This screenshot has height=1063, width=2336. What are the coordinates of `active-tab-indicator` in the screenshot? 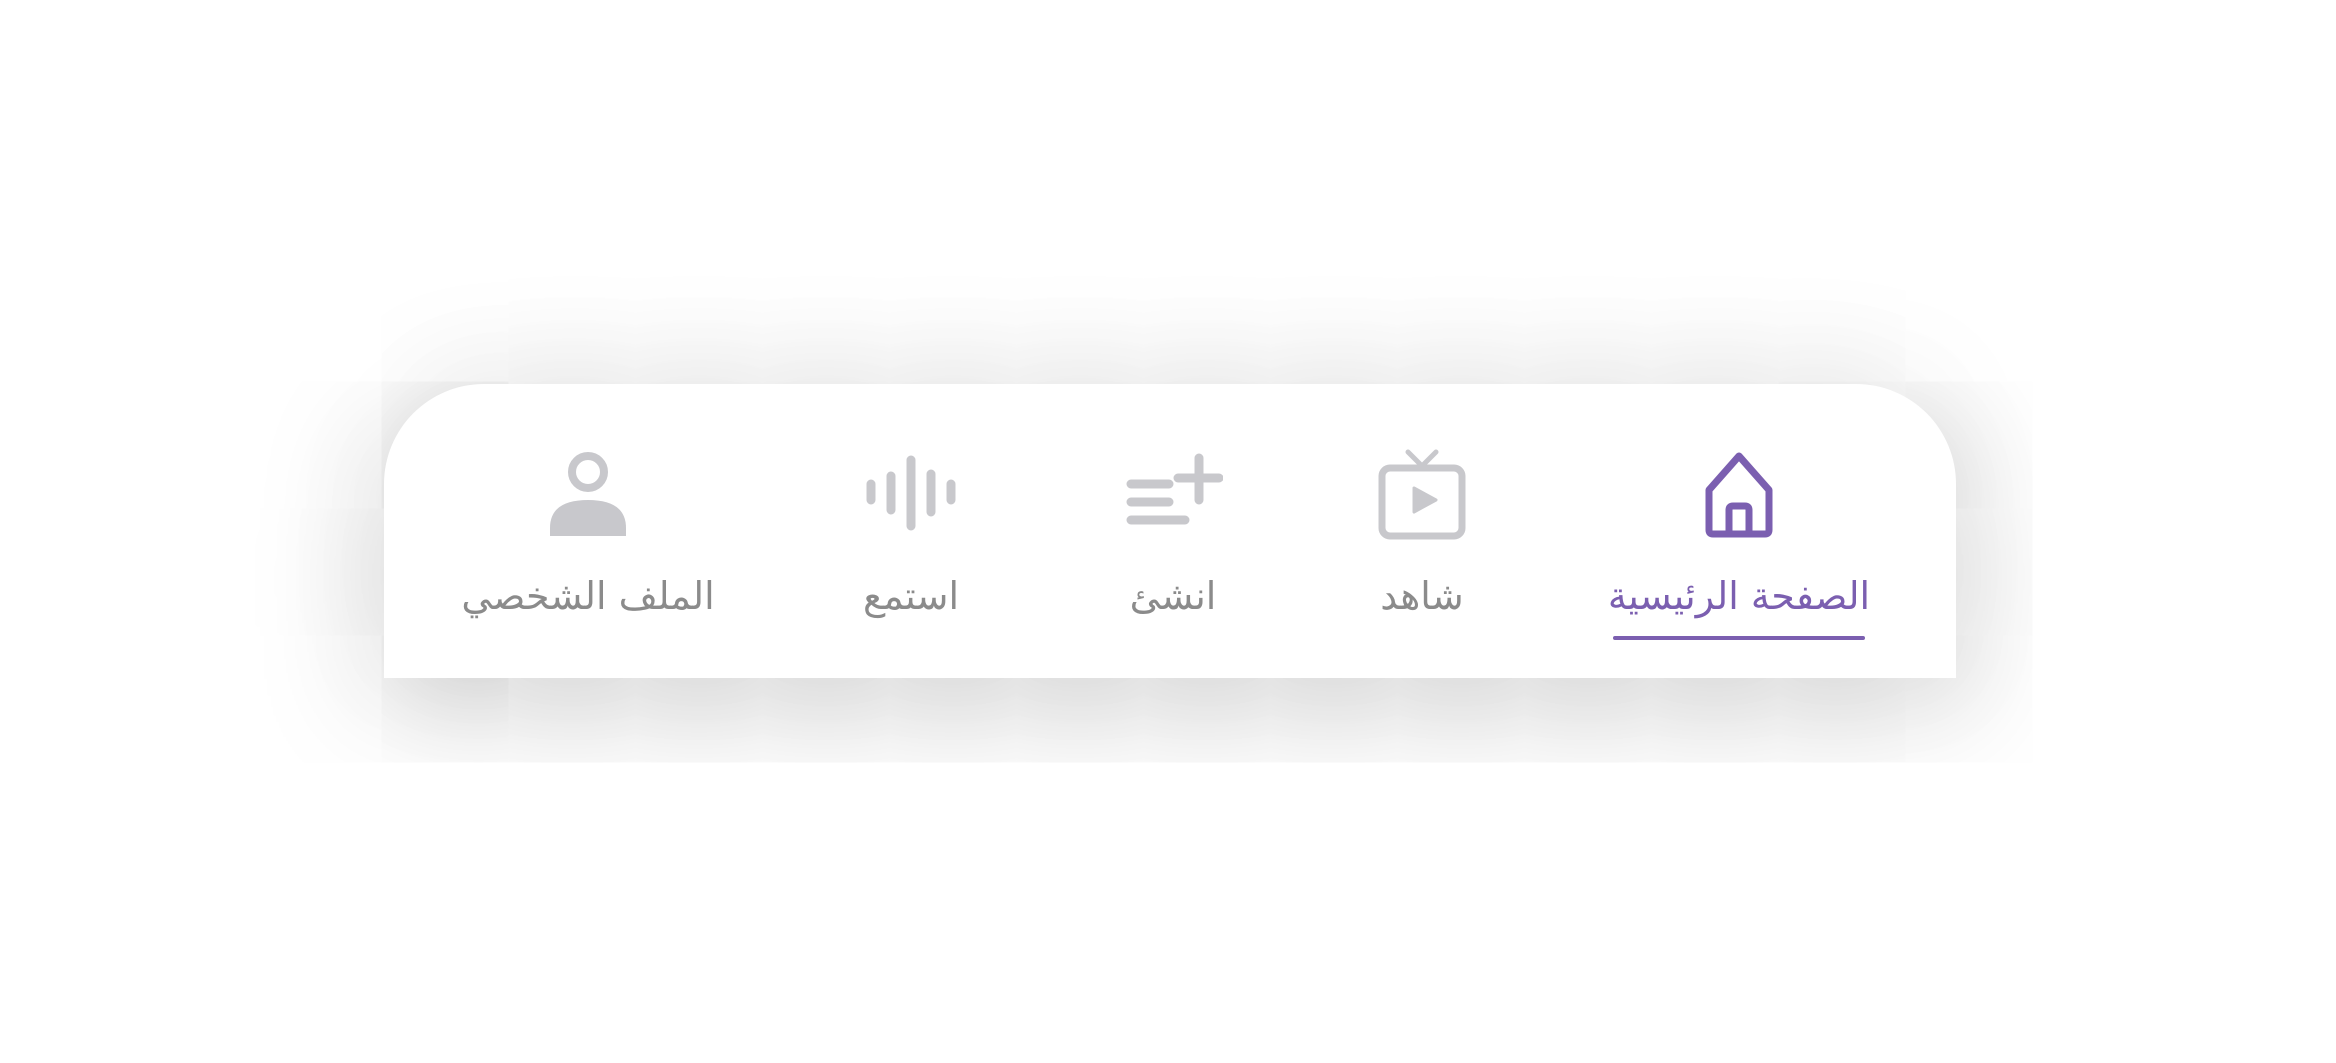 It's located at (1739, 638).